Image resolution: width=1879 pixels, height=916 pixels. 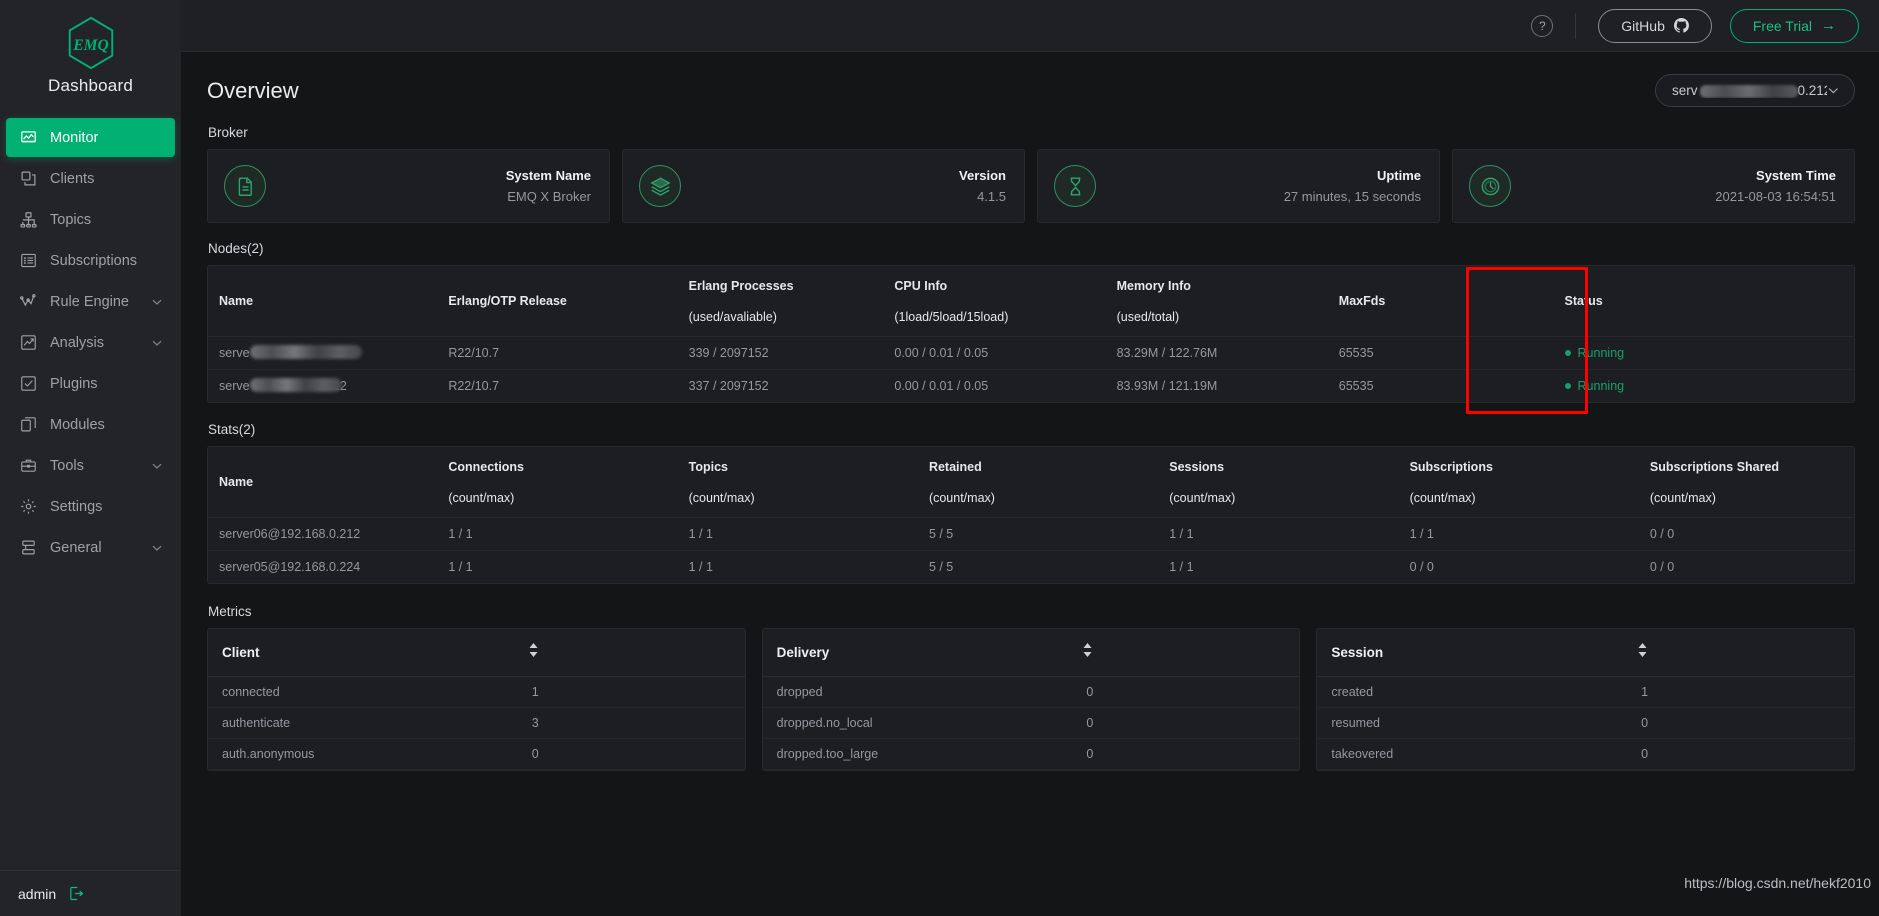 I want to click on sidebar-item-subscriptions: Subscriptions, so click(x=90, y=260).